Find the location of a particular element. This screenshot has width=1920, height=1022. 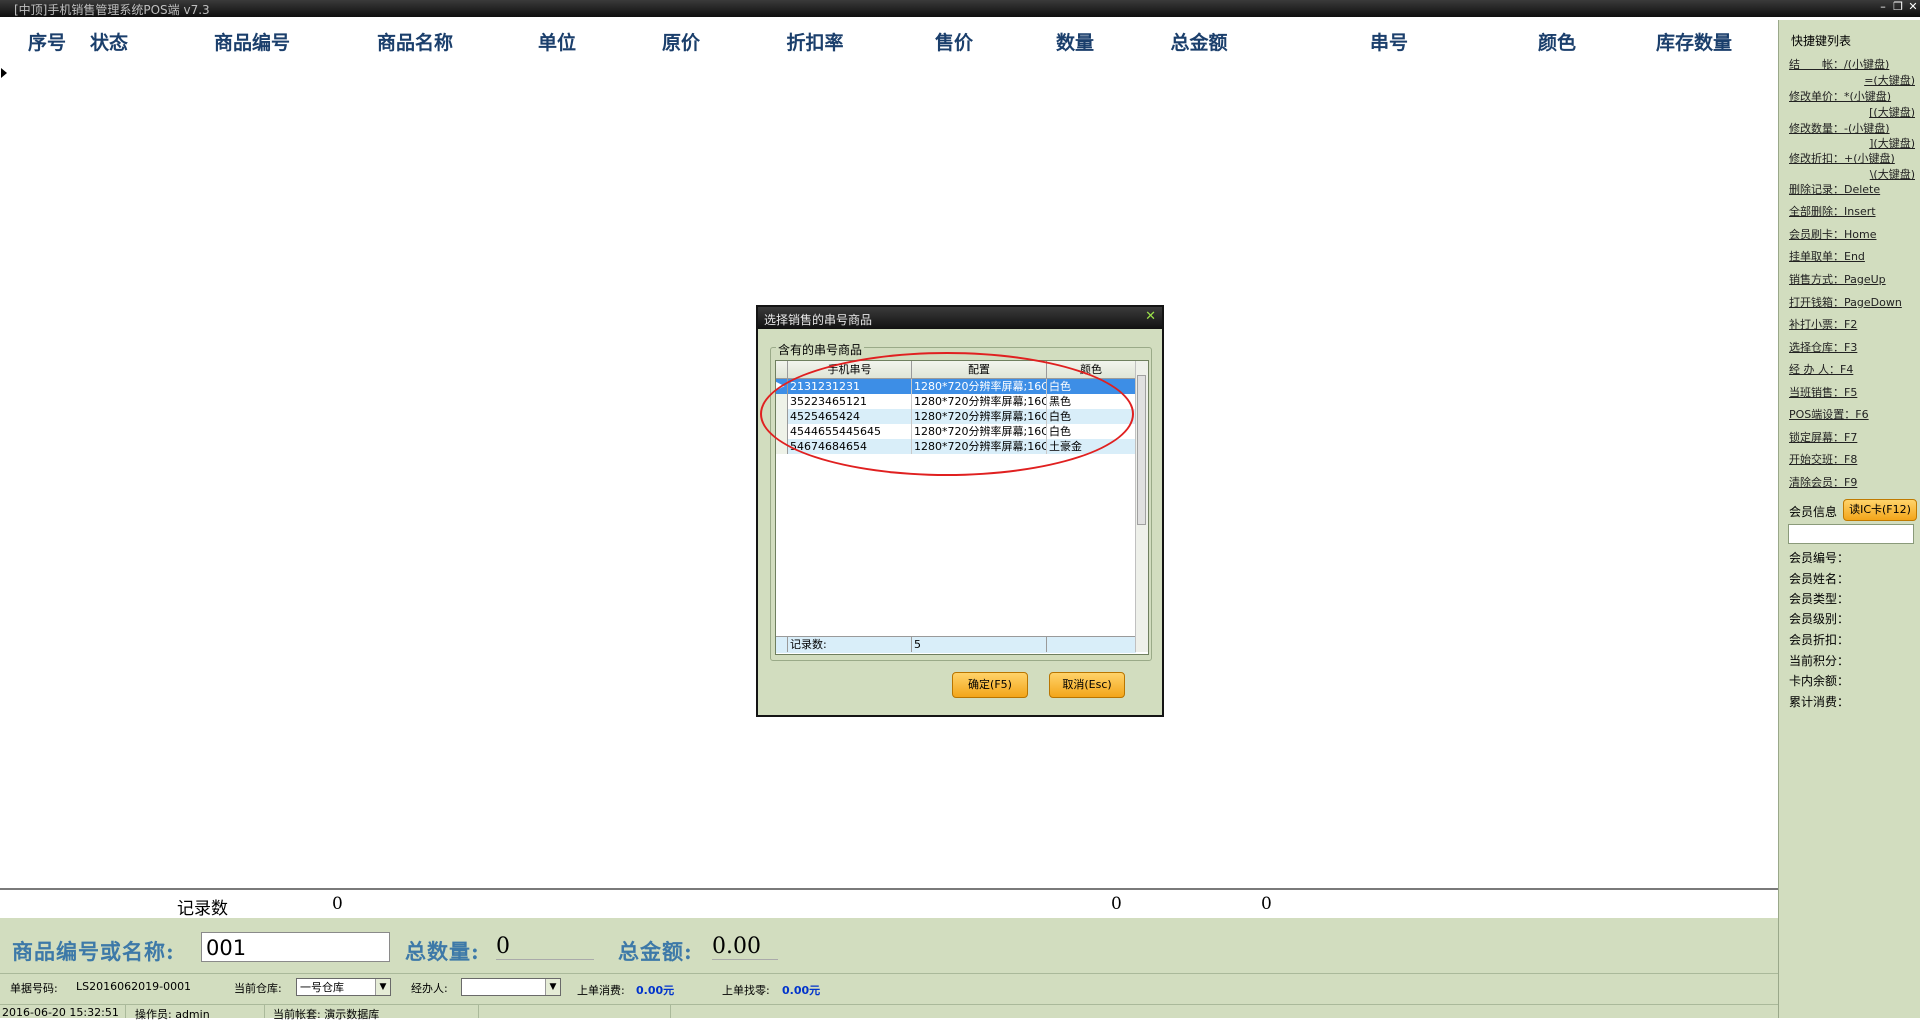

grid-footer: 记录数: 5 is located at coordinates (956, 644).